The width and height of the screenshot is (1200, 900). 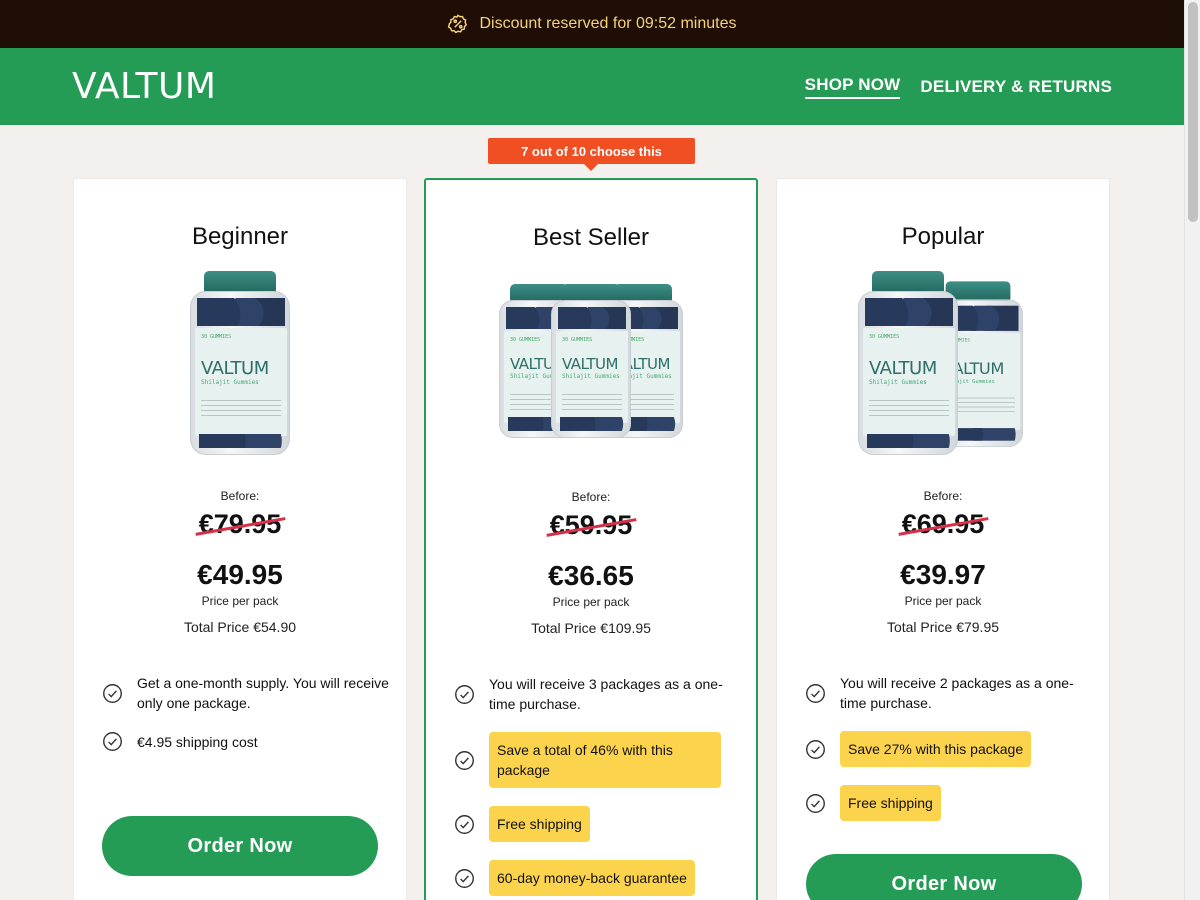 I want to click on popularity-ribbon: 7 out of 10 choose this, so click(x=591, y=154).